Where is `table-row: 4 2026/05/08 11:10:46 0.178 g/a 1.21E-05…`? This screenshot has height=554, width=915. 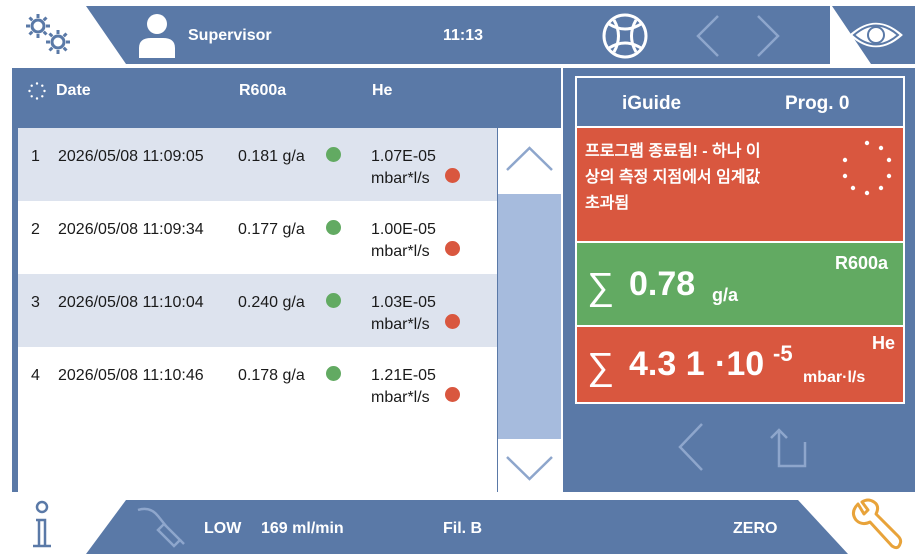
table-row: 4 2026/05/08 11:10:46 0.178 g/a 1.21E-05… is located at coordinates (257, 383).